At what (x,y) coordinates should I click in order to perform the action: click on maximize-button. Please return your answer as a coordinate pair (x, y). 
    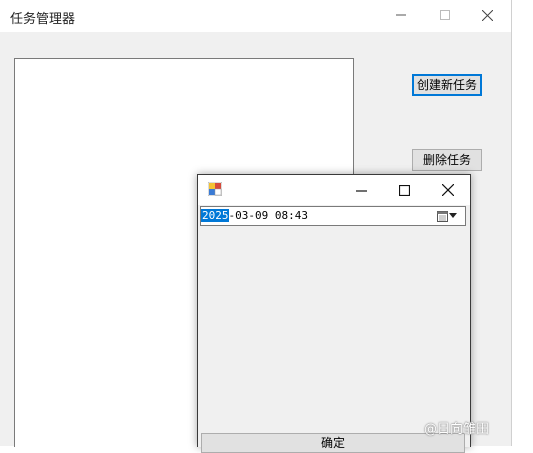
    Looking at the image, I should click on (445, 15).